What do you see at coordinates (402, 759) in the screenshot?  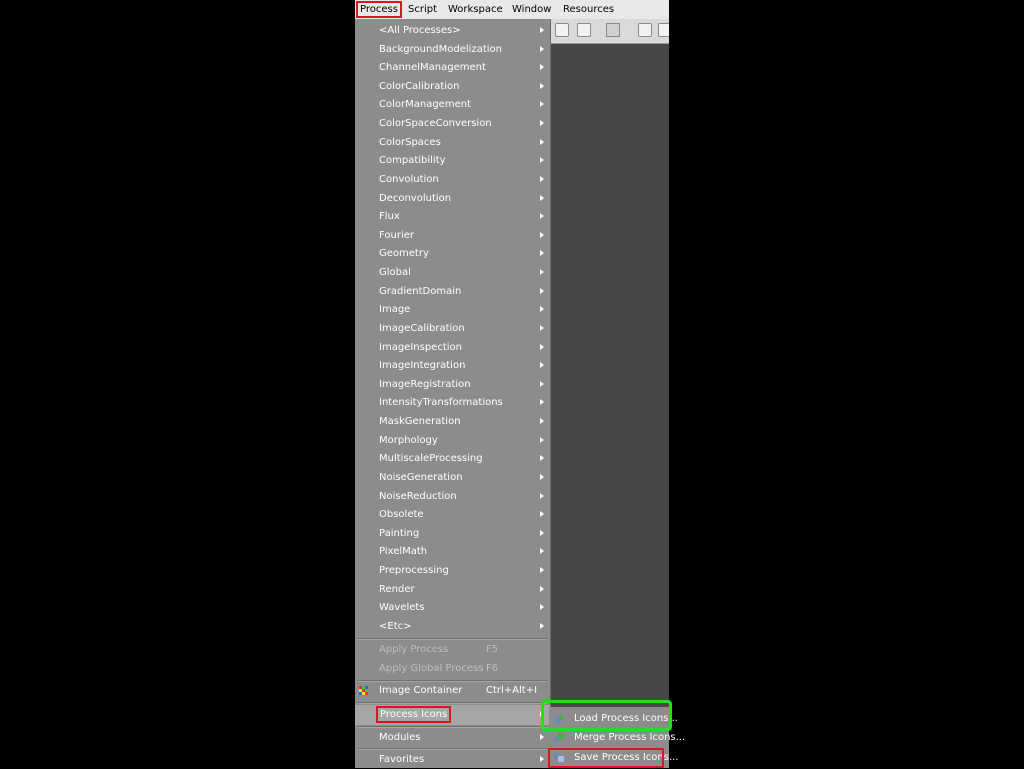 I see `favorites-label: Favorites` at bounding box center [402, 759].